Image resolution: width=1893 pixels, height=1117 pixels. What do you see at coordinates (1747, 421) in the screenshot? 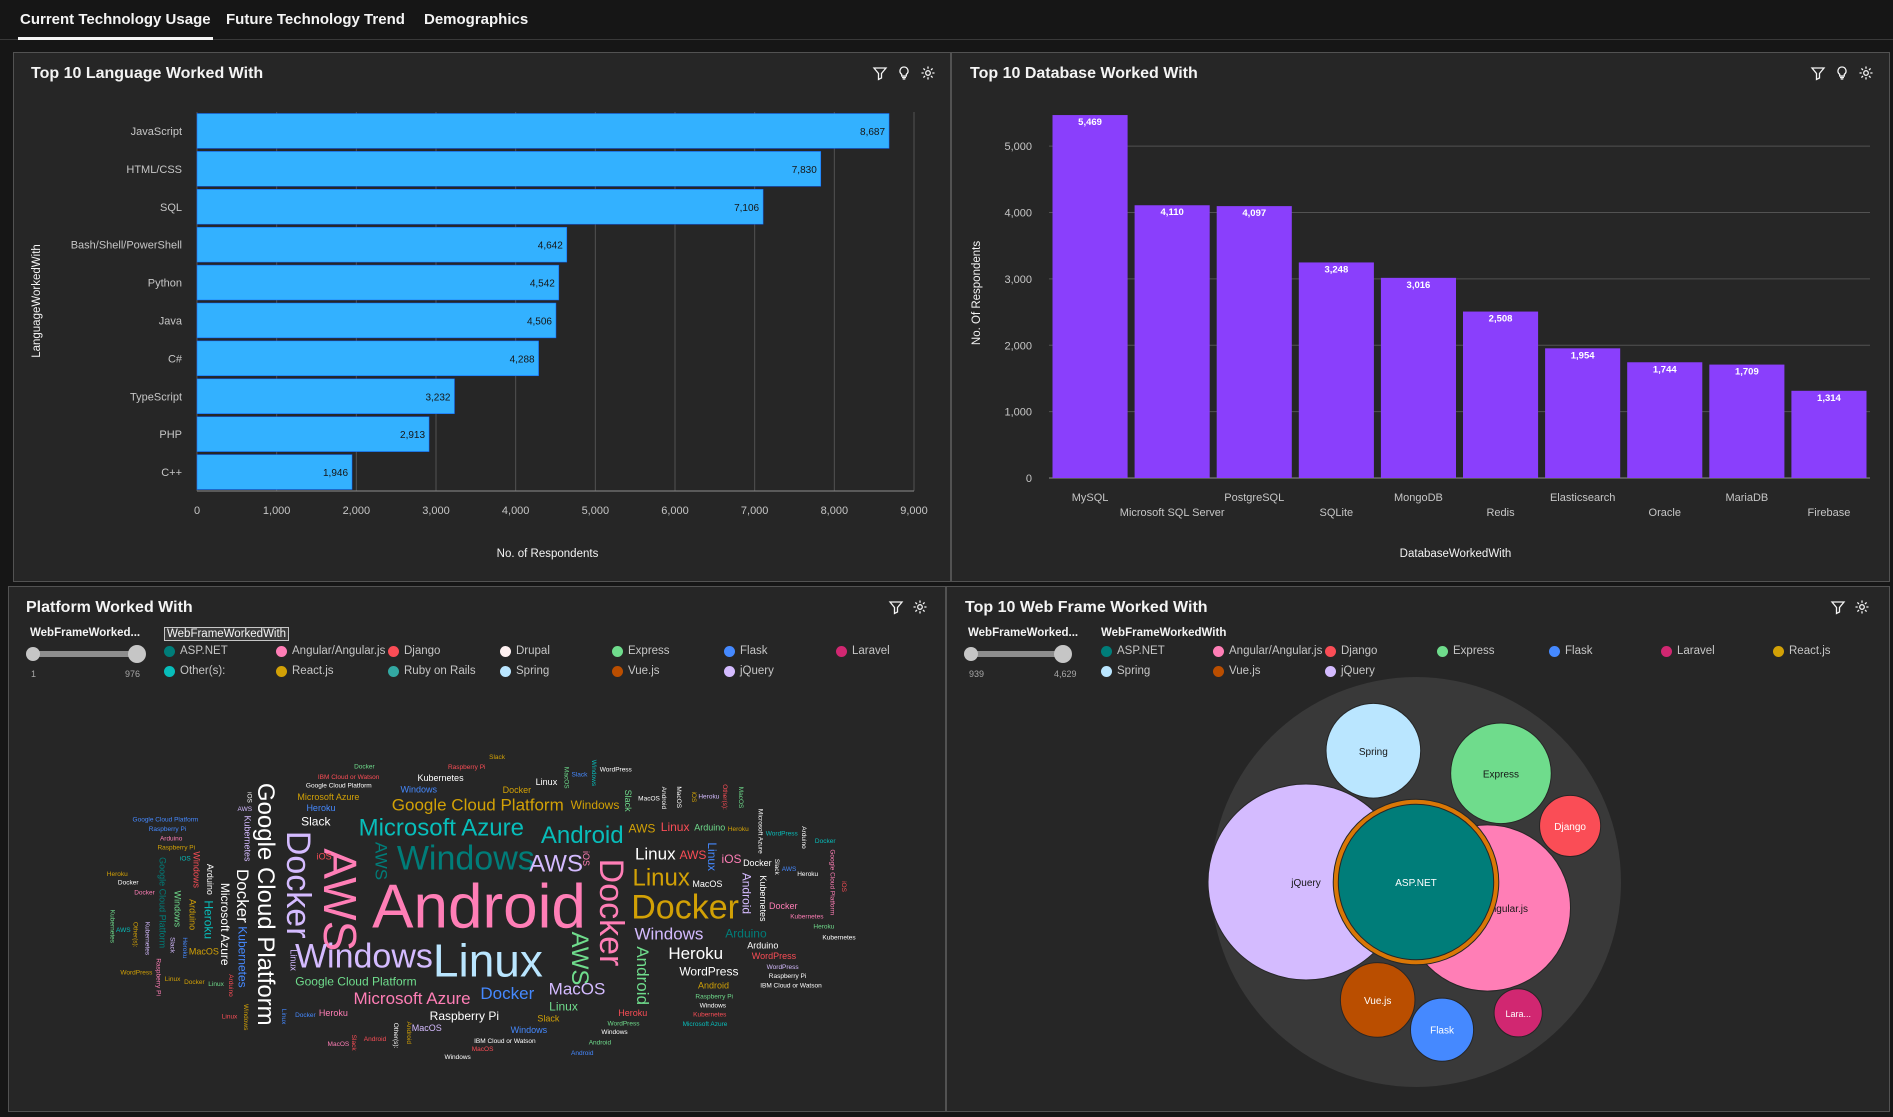
I see `bar-mariadb` at bounding box center [1747, 421].